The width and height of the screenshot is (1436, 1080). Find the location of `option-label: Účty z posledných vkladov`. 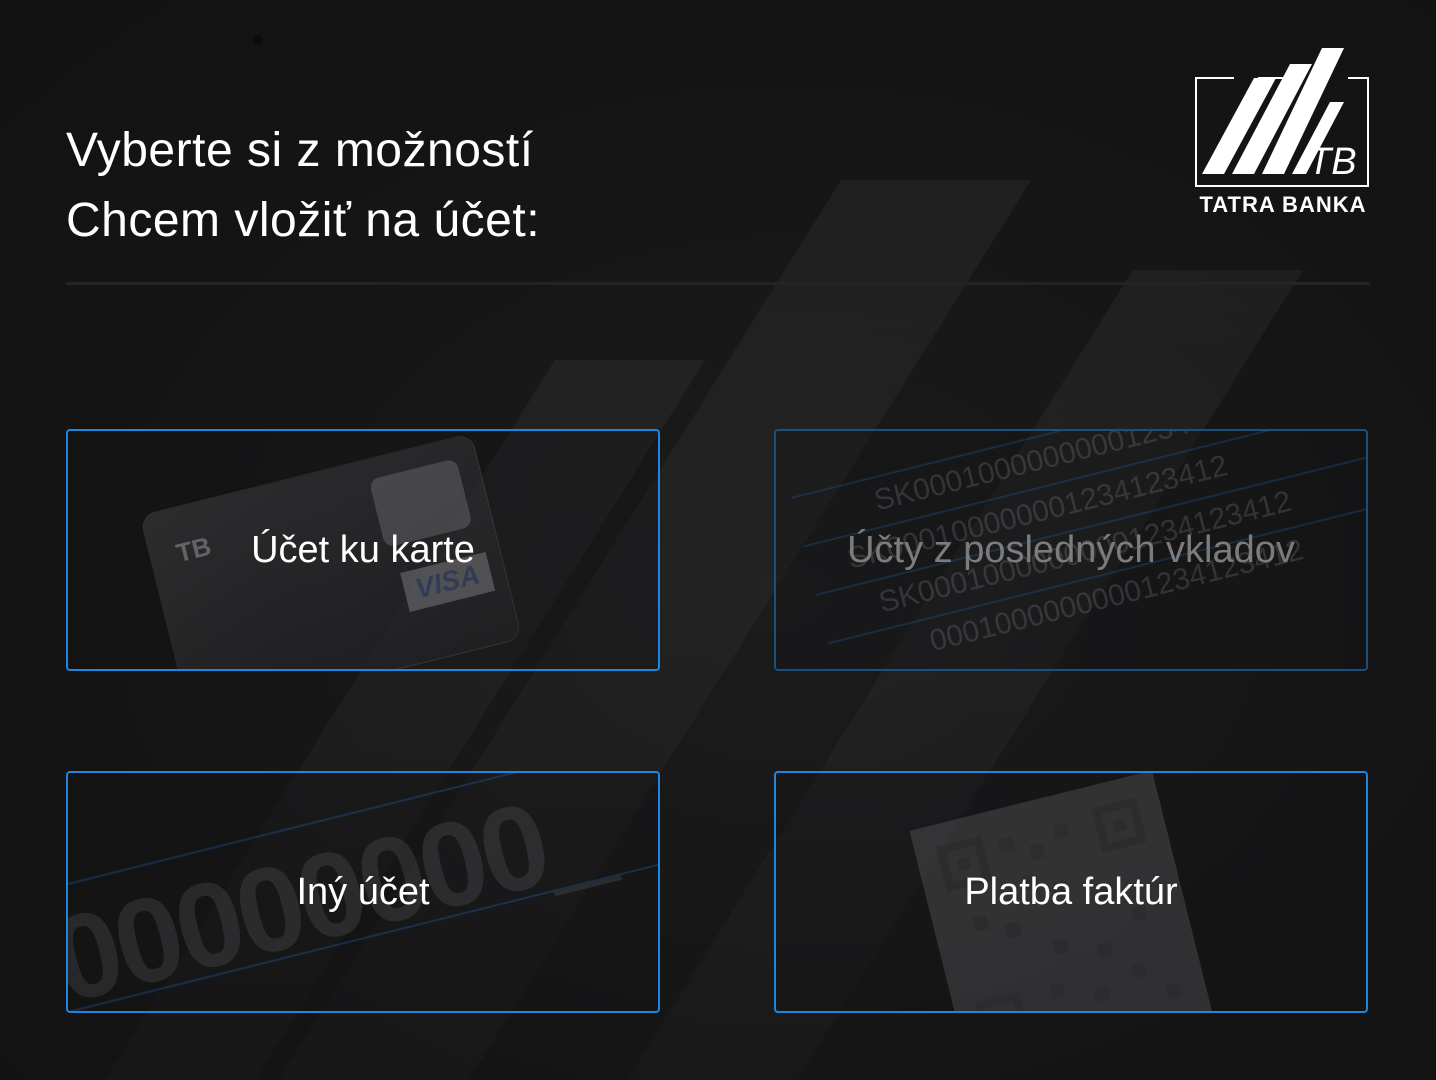

option-label: Účty z posledných vkladov is located at coordinates (1071, 549).